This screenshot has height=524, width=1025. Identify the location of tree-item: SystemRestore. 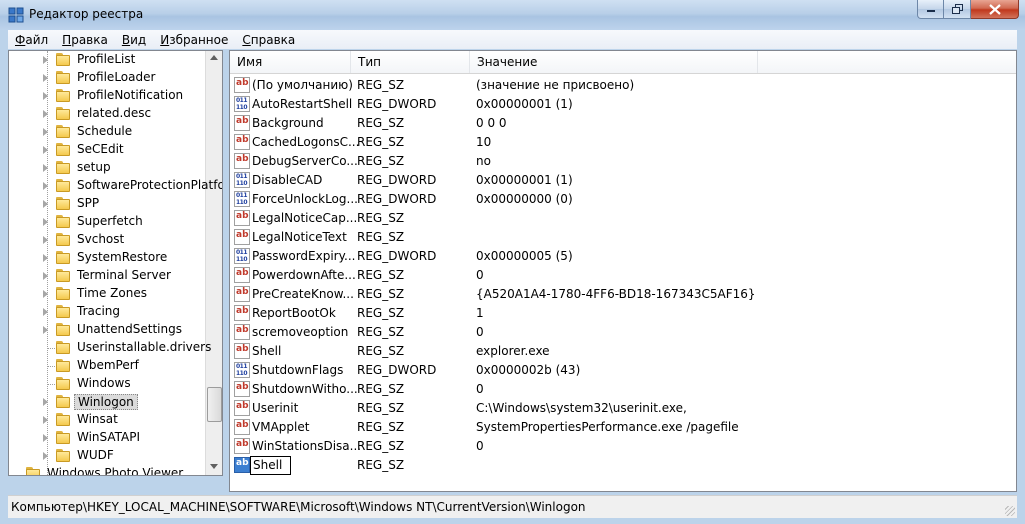
(109, 258).